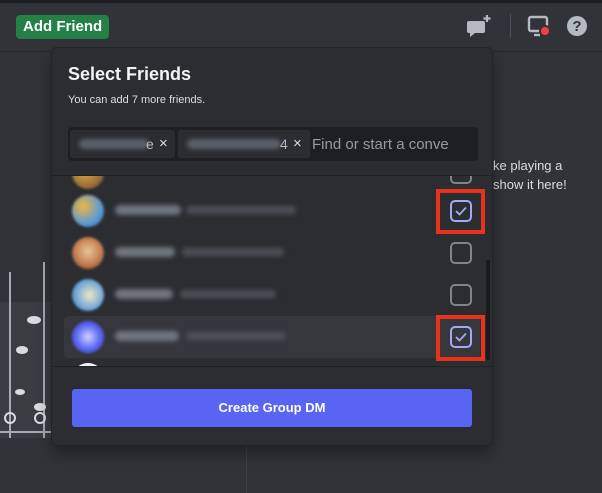  I want to click on toolbar-divider, so click(510, 26).